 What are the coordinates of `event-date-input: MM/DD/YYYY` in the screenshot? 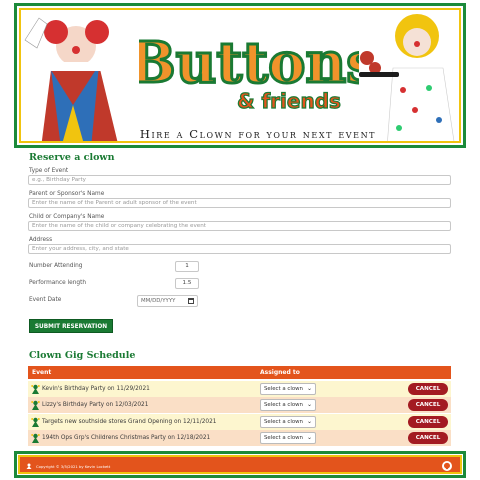 It's located at (167, 301).